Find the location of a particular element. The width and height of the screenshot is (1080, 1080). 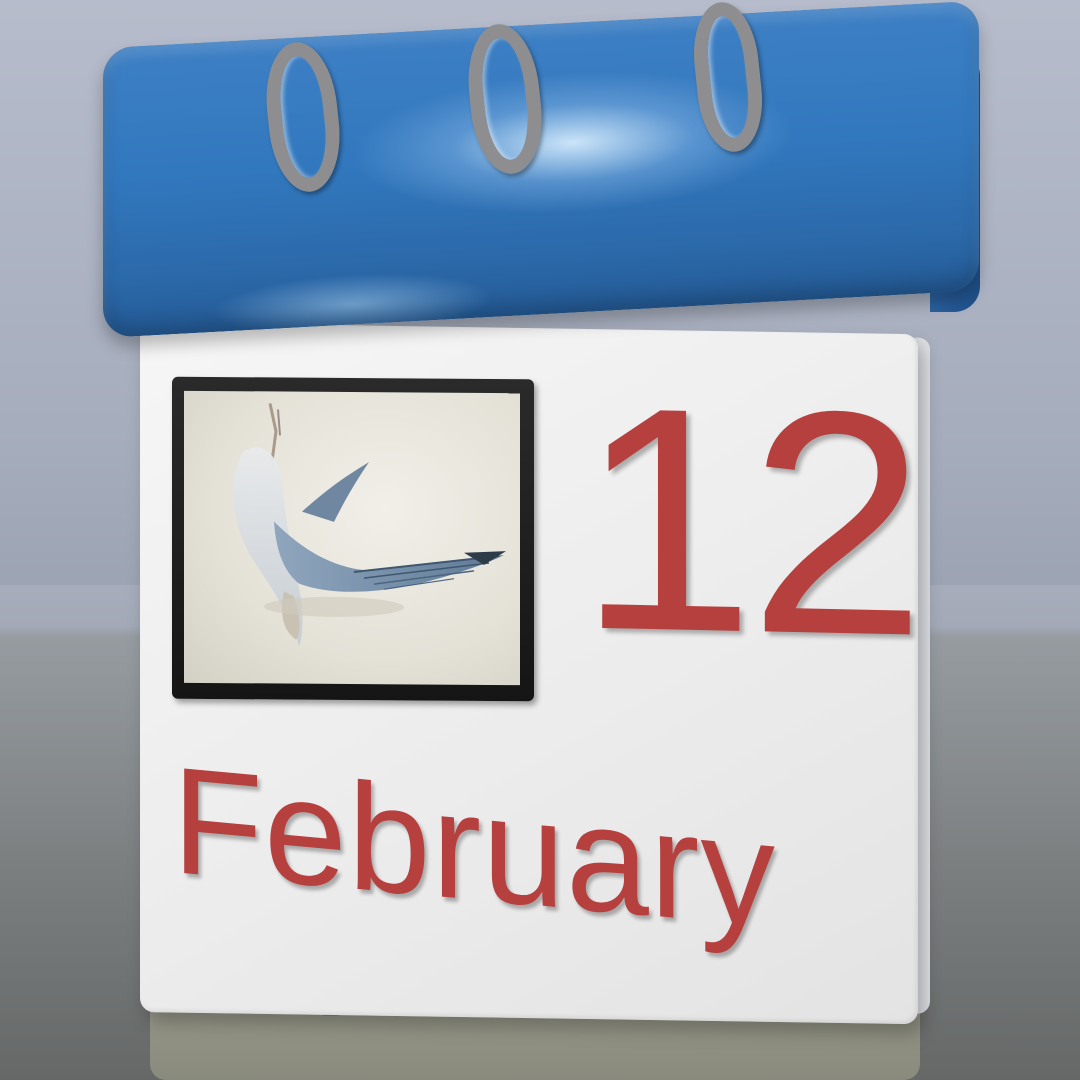

bird-painting-svg is located at coordinates (369, 525).